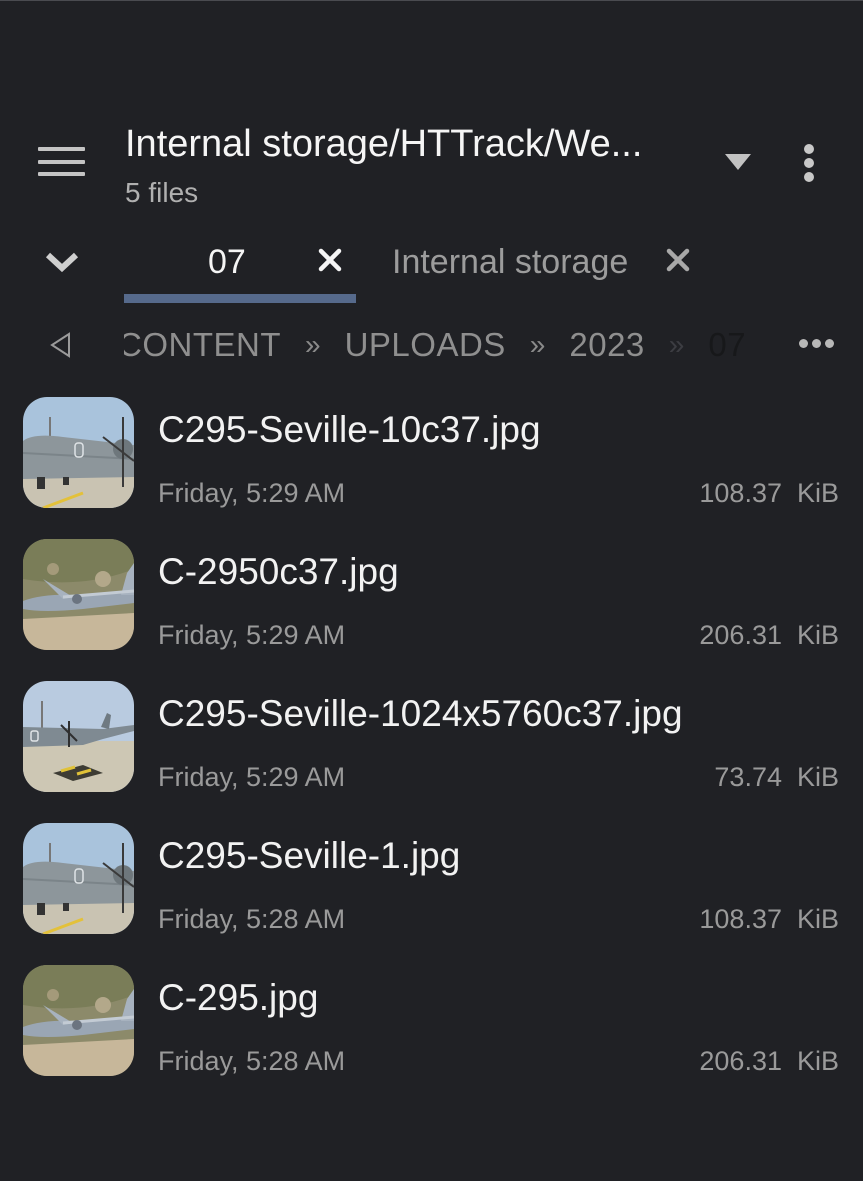 The image size is (863, 1181). Describe the element at coordinates (727, 345) in the screenshot. I see `breadcrumb-current-segment: 07` at that location.